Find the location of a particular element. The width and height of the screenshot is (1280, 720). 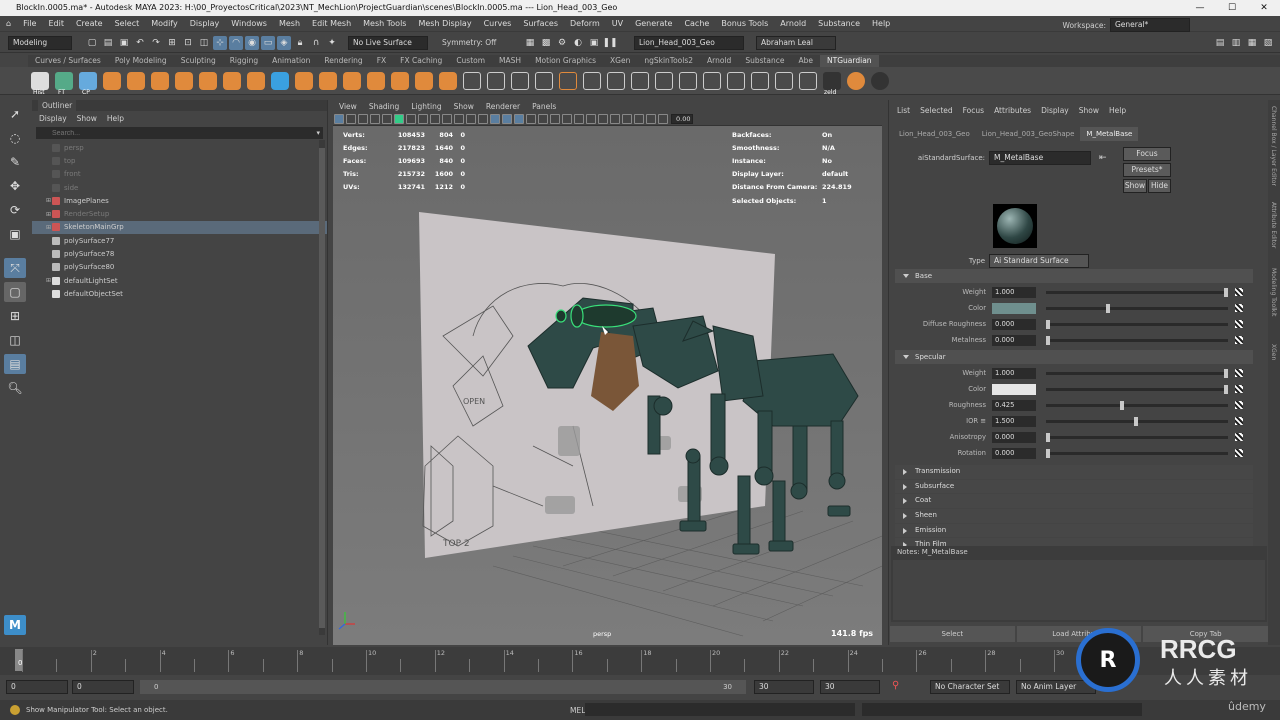

pause-icon: ❚❚ is located at coordinates (609, 43).